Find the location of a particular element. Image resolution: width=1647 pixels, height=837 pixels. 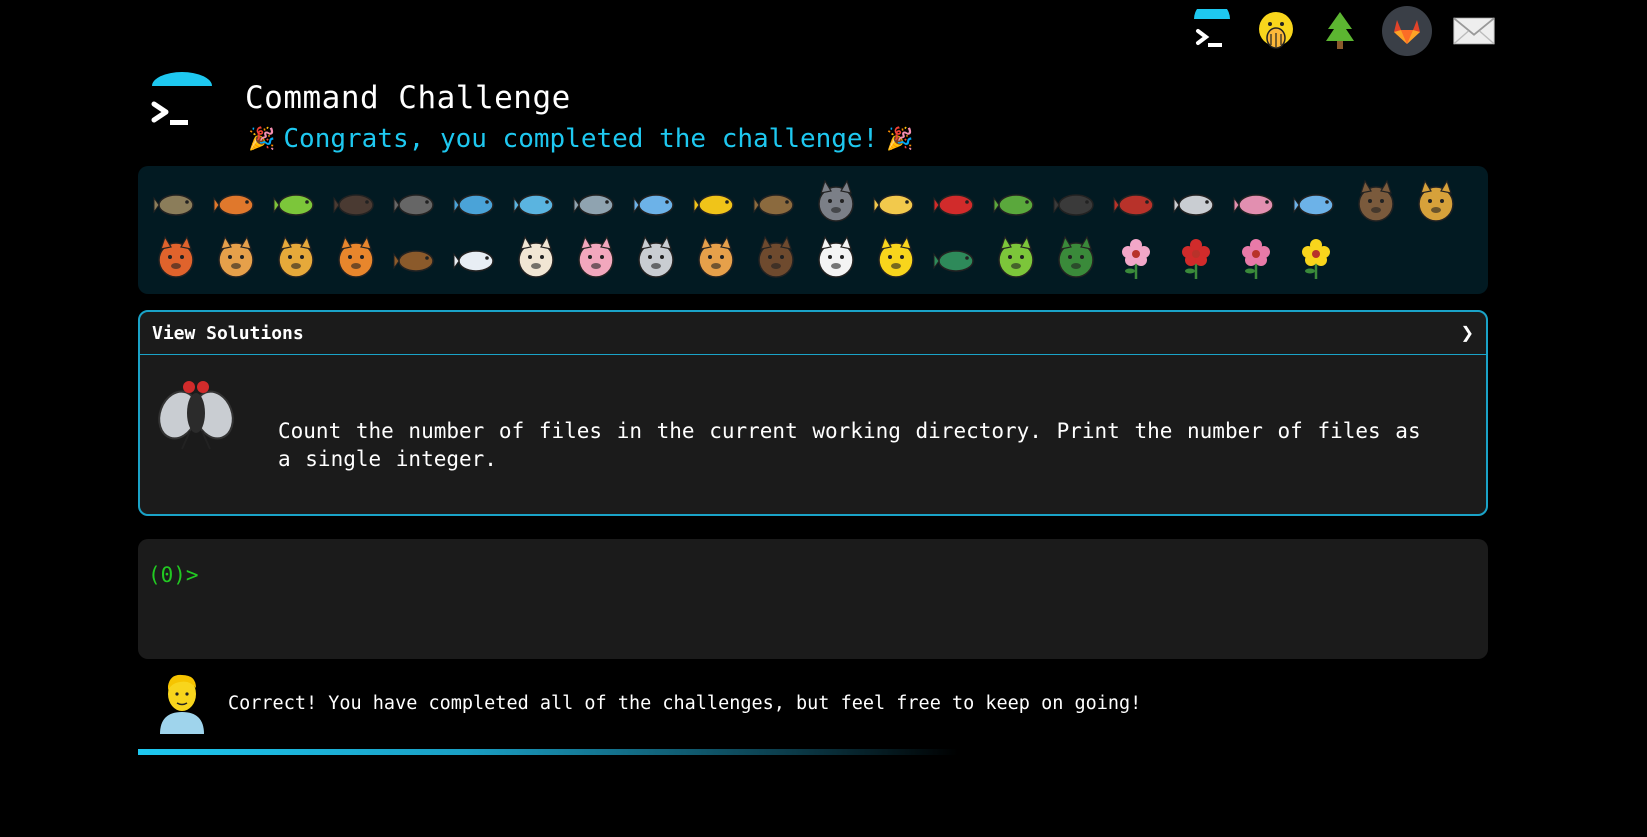

top-nav is located at coordinates (1343, 31).